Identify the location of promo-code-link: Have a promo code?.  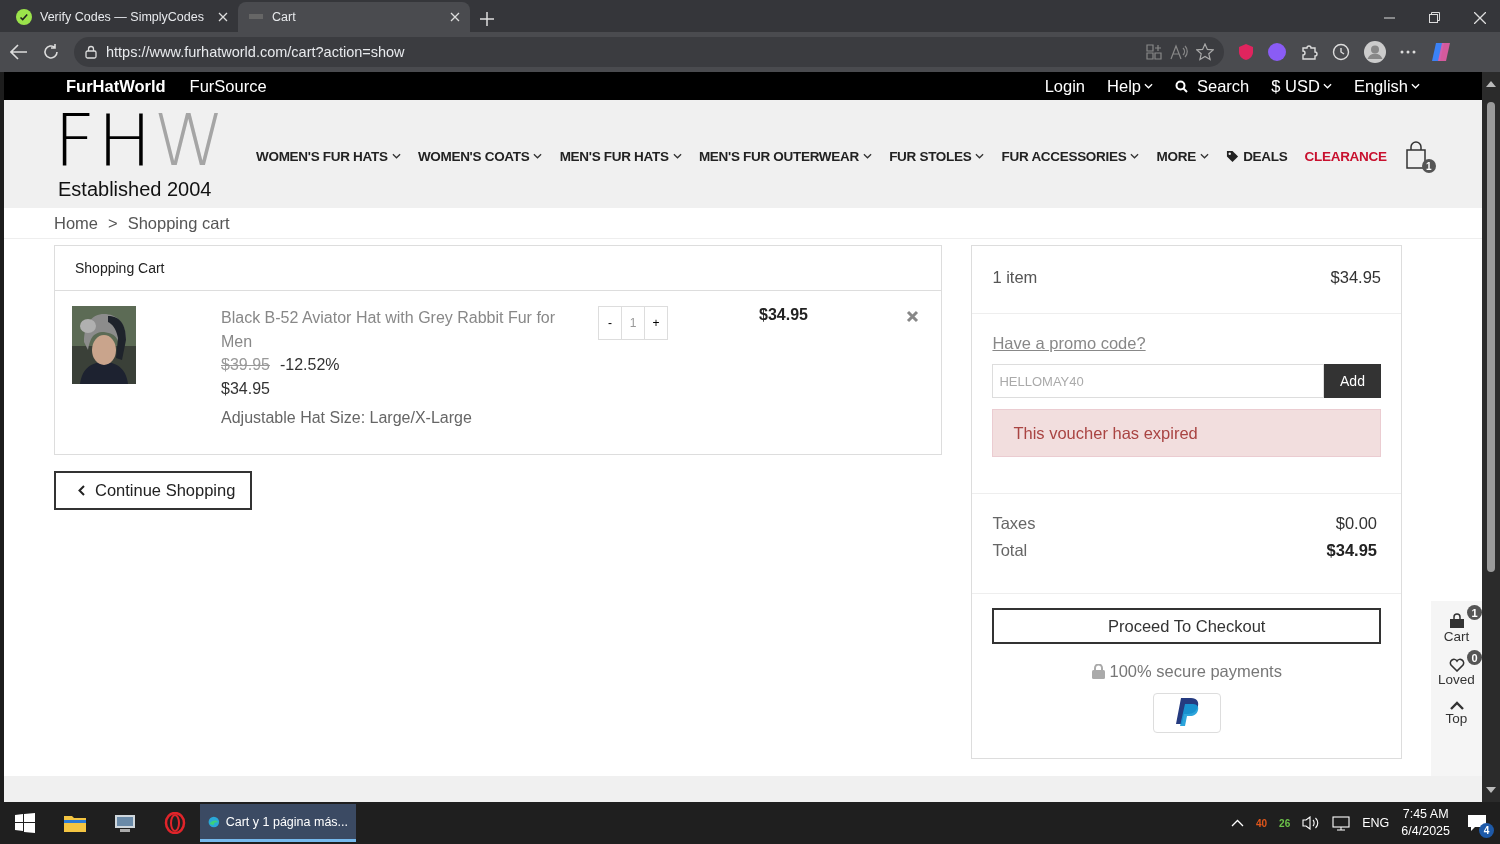
(1069, 343).